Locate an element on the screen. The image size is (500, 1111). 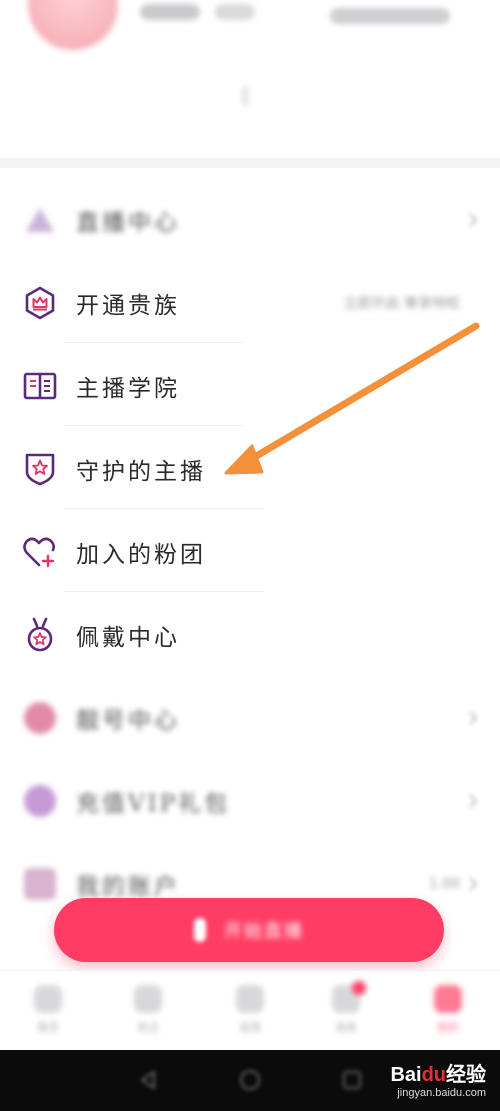
tab-discover: 发现 is located at coordinates (250, 1013).